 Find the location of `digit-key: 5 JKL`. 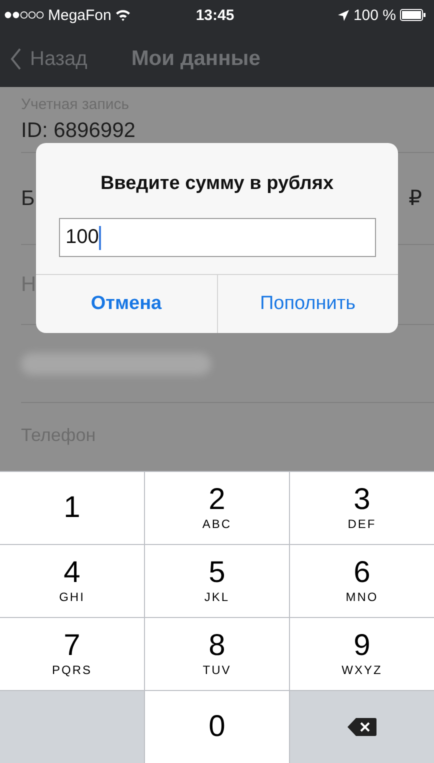

digit-key: 5 JKL is located at coordinates (217, 581).